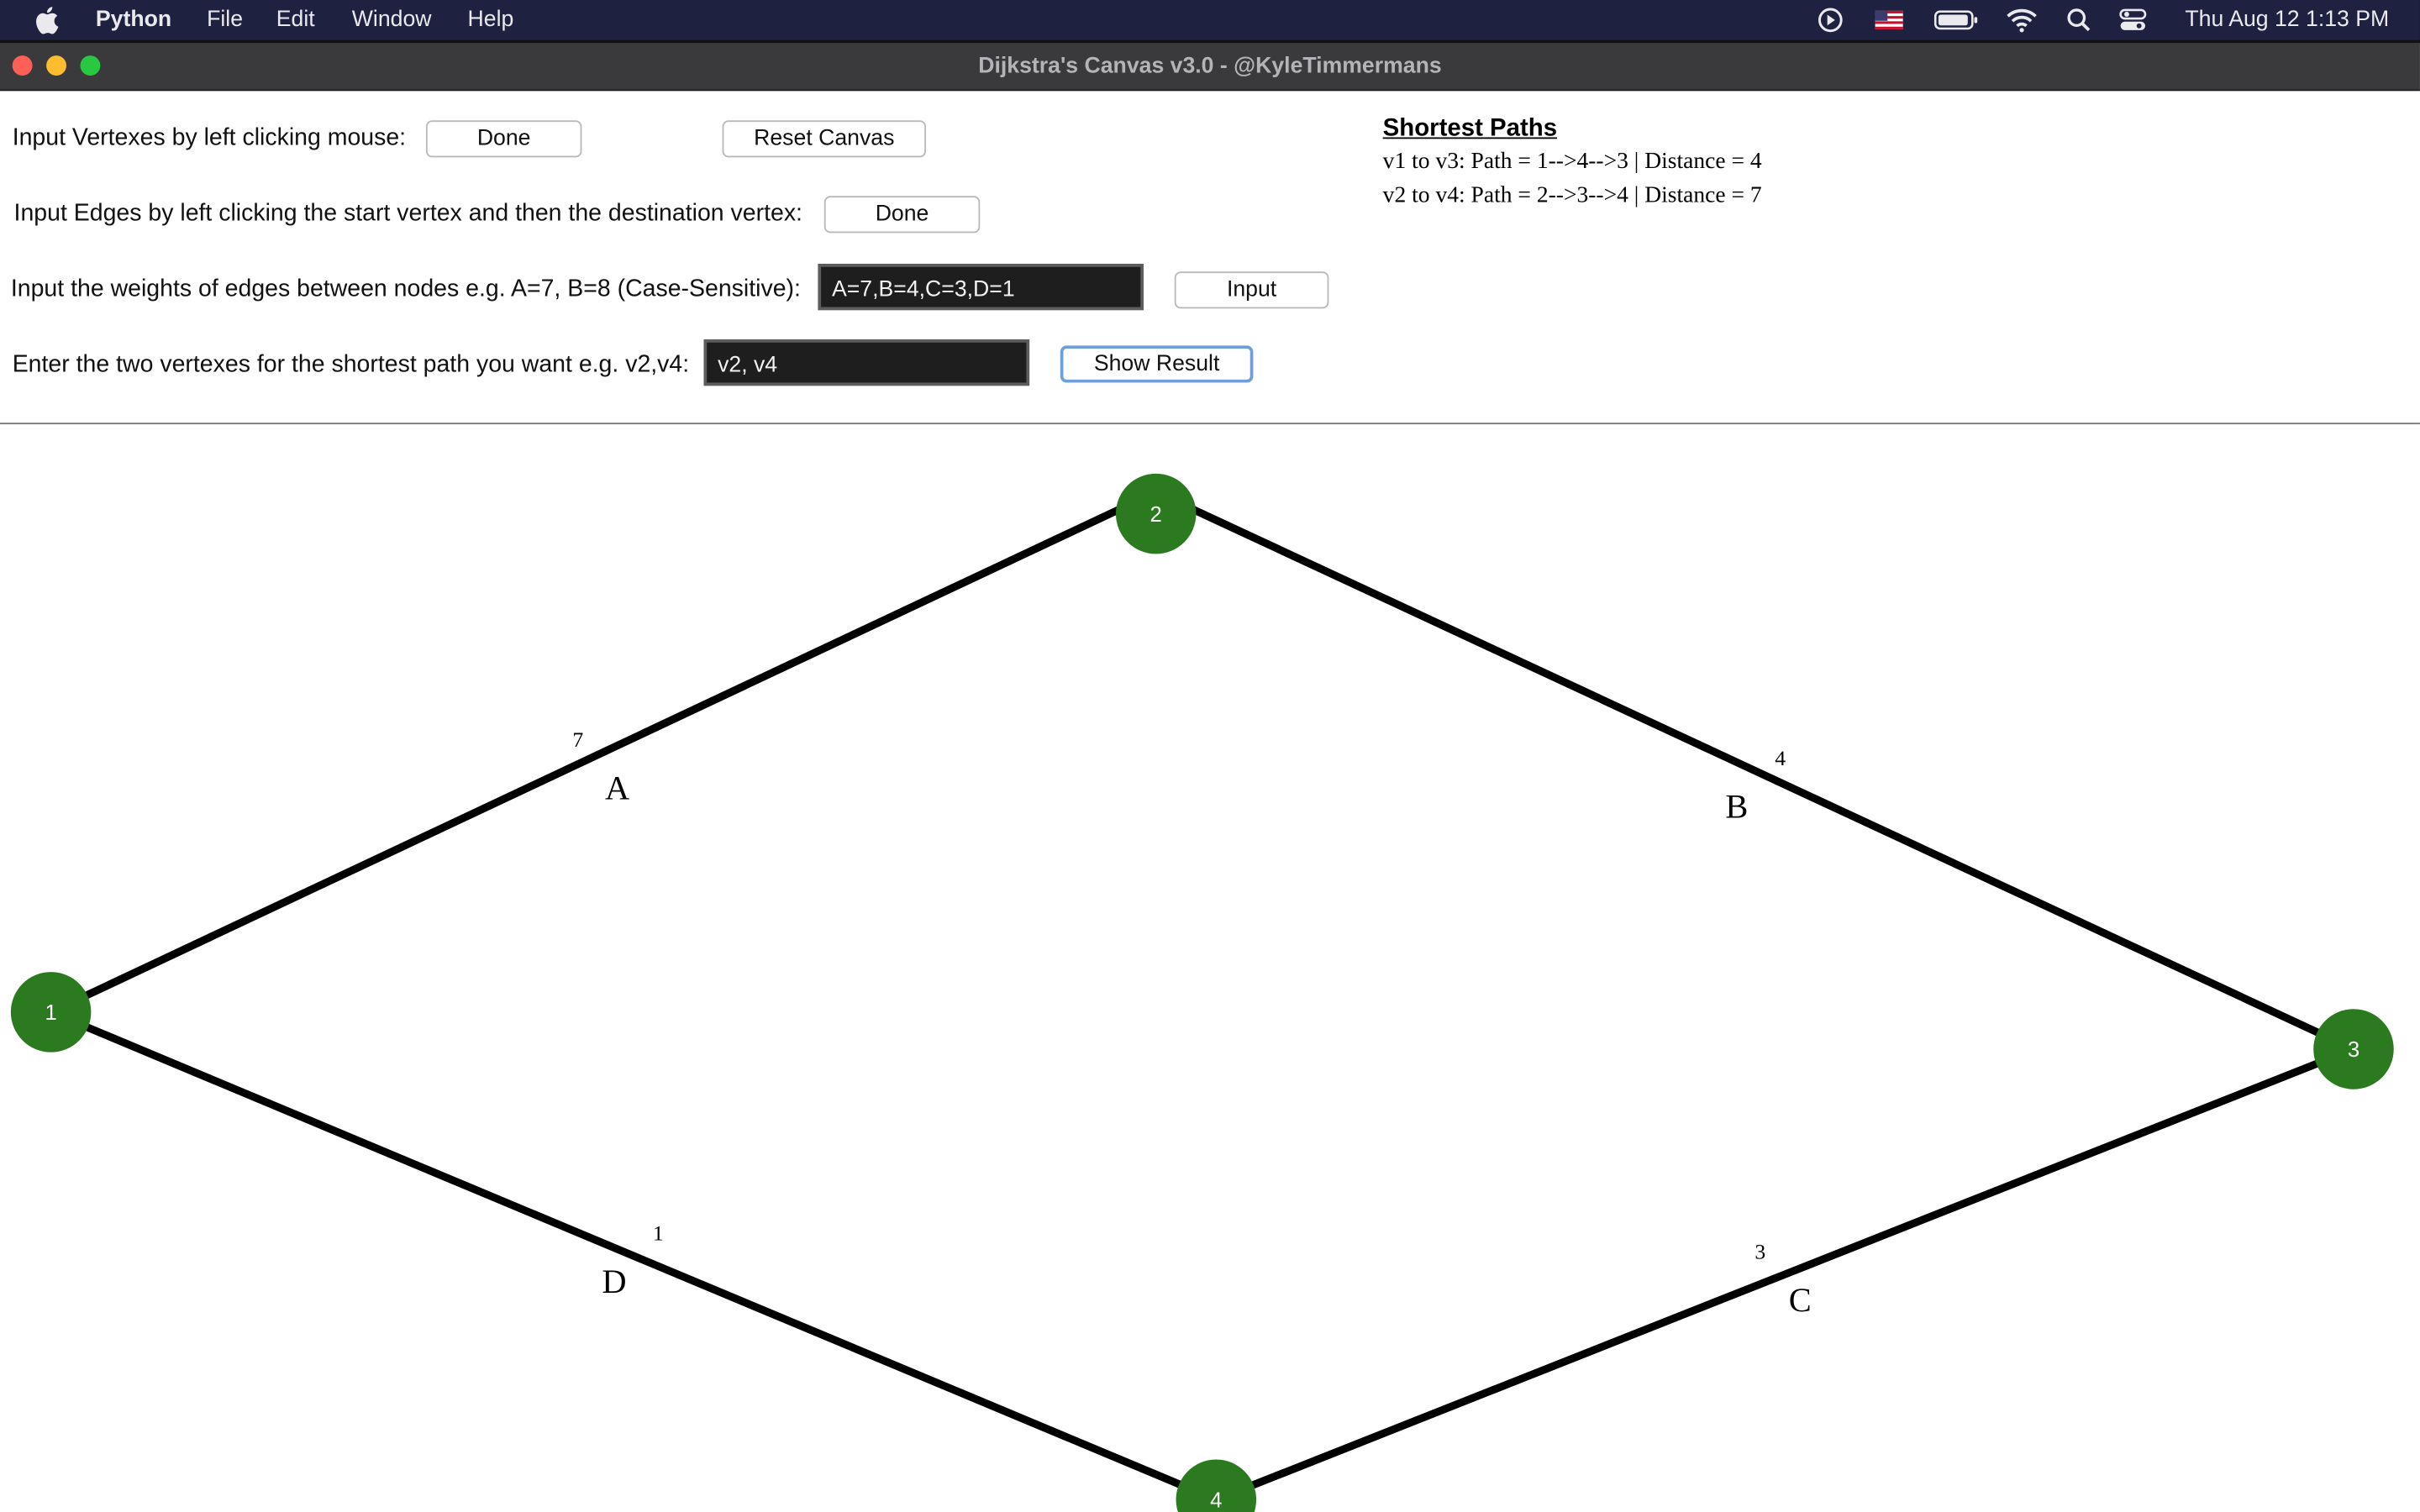  I want to click on apple-icon, so click(47, 20).